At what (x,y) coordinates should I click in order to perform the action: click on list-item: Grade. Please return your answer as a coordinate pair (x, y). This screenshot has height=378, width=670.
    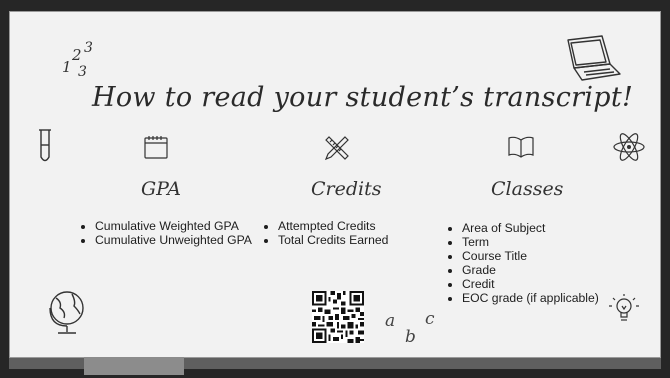
    Looking at the image, I should click on (552, 270).